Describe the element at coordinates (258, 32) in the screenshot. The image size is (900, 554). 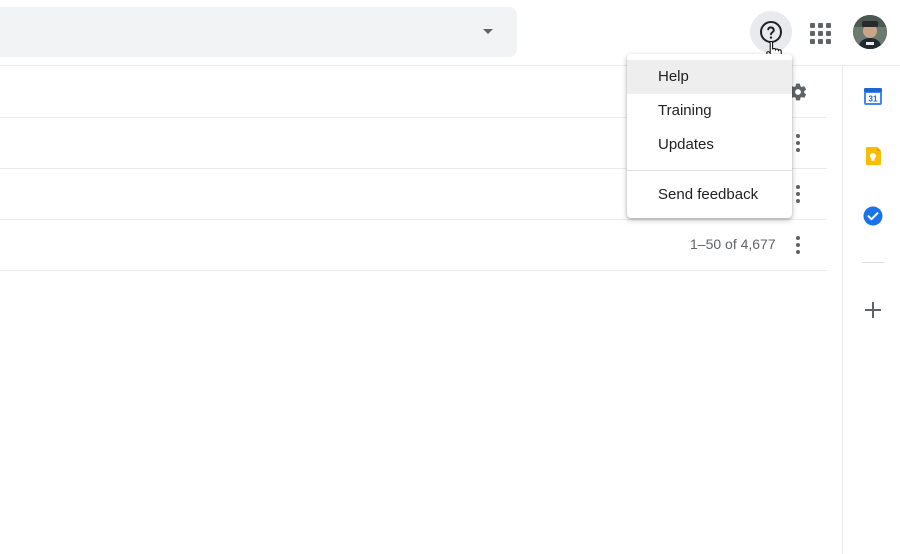
I see `search-bar` at that location.